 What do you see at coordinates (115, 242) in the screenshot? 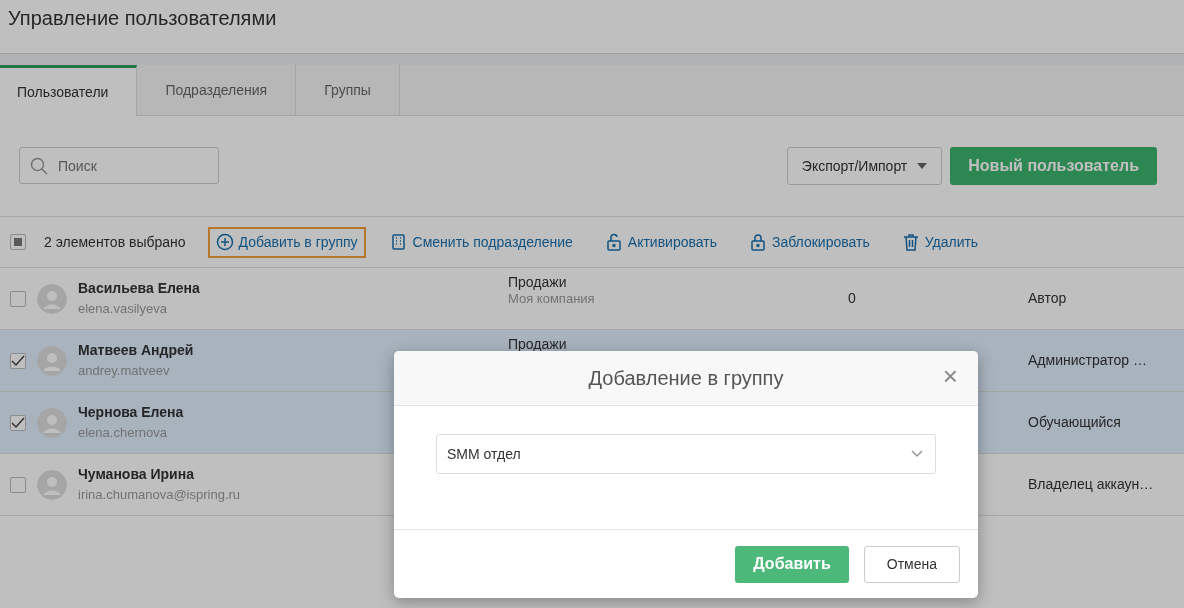
I see `selection-count: 2 элементов выбрано` at bounding box center [115, 242].